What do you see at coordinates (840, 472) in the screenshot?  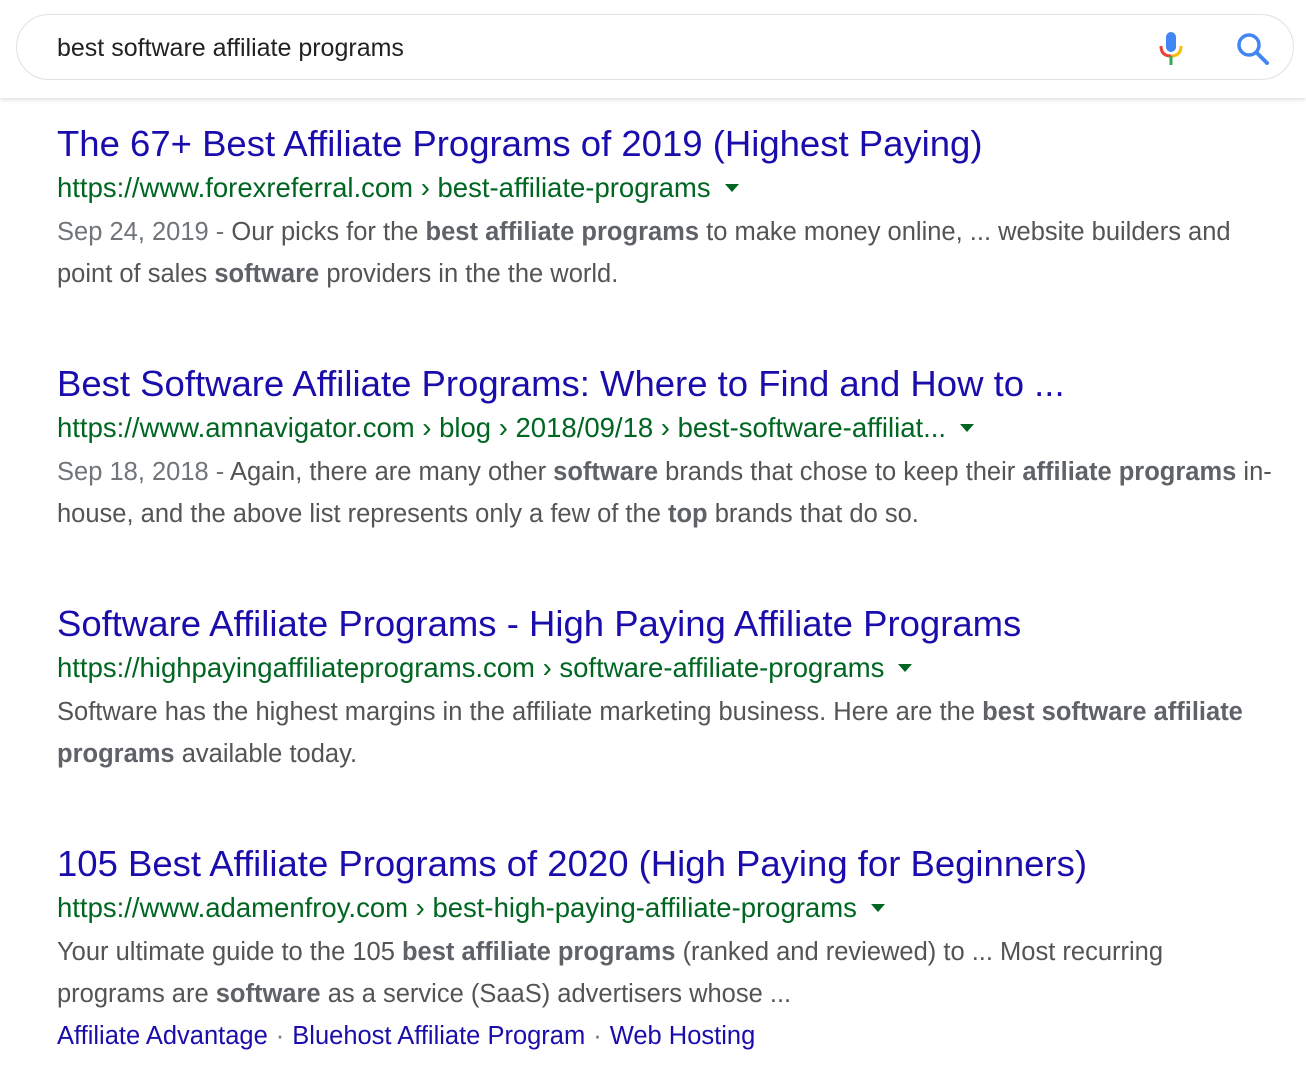 I see `snippet-text: brands that chose to keep their` at bounding box center [840, 472].